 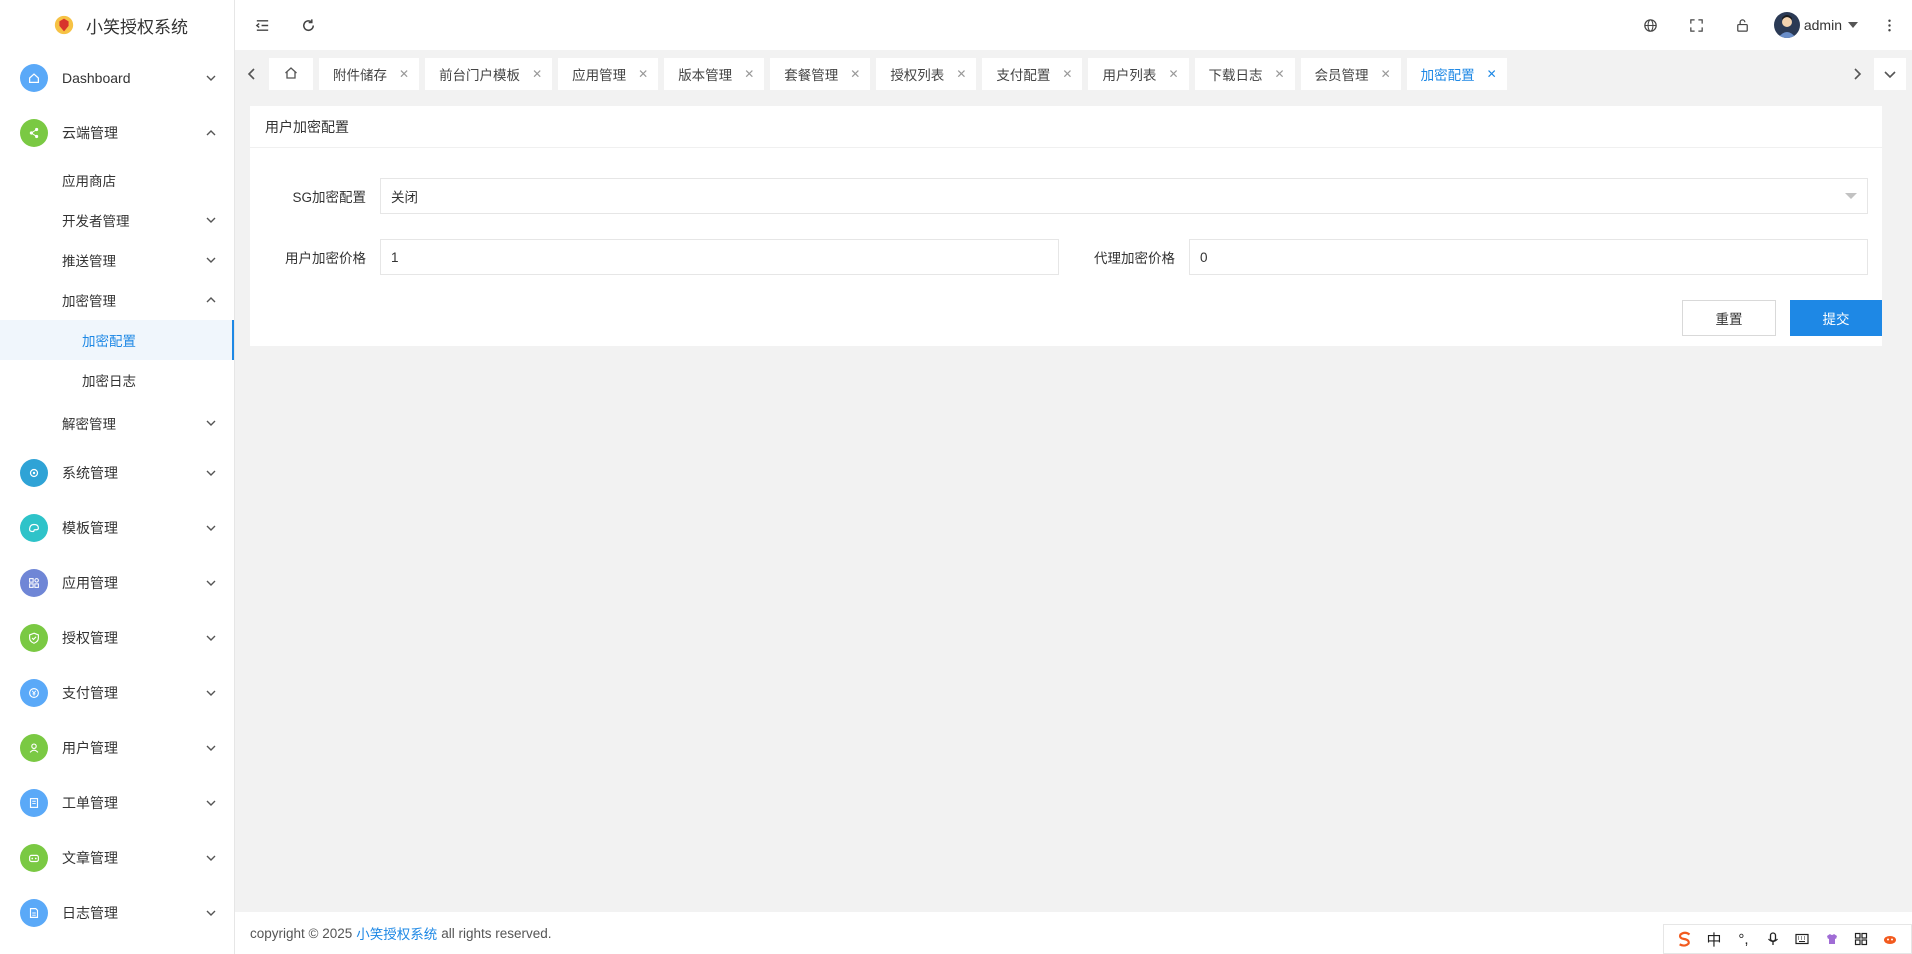 What do you see at coordinates (325, 258) in the screenshot?
I see `user-price-label: 用户加密价格` at bounding box center [325, 258].